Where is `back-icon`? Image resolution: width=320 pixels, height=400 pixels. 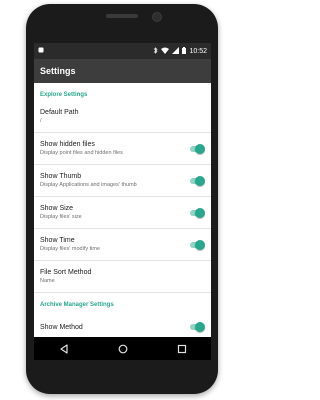 back-icon is located at coordinates (64, 348).